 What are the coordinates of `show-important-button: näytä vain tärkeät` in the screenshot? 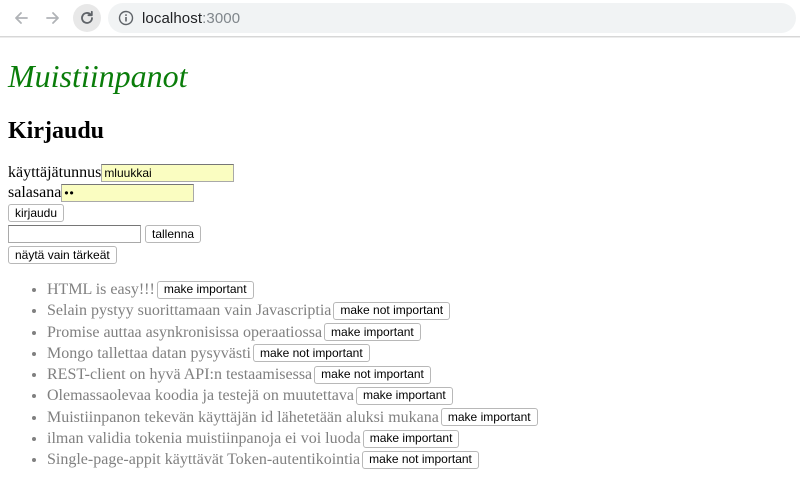 It's located at (62, 255).